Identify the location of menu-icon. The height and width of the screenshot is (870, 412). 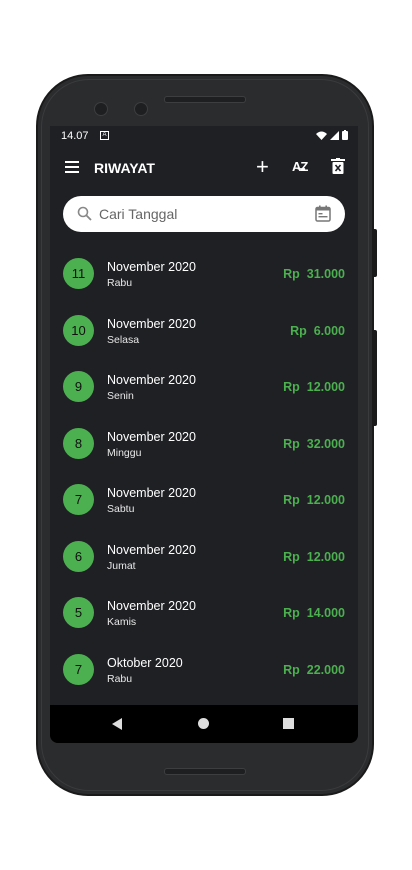
(72, 167).